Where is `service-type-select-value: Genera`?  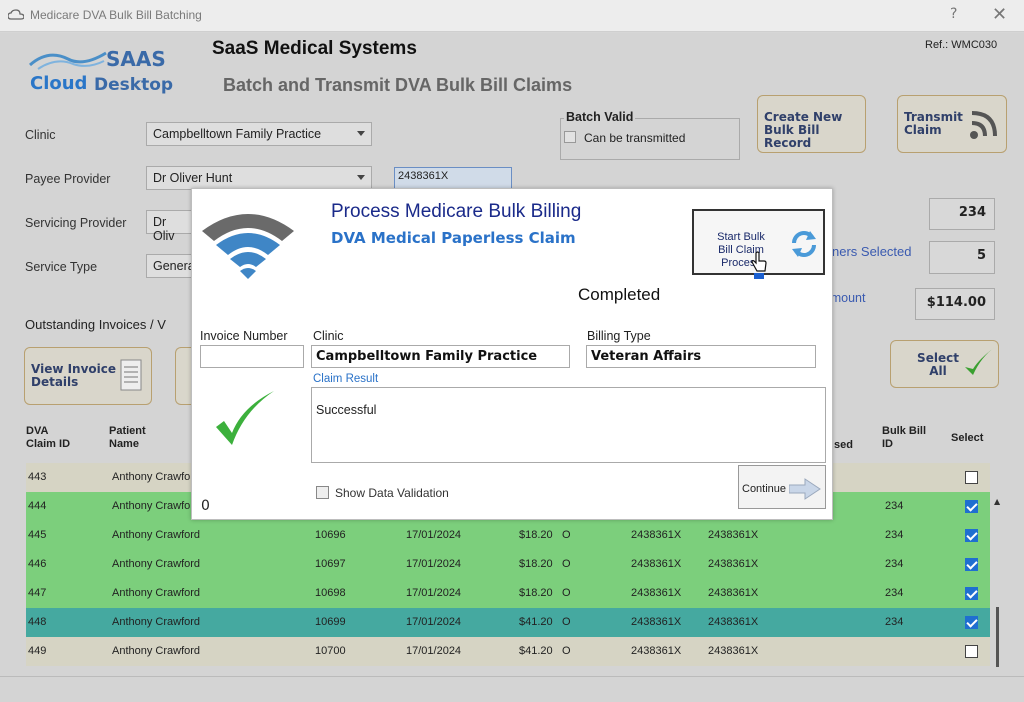
service-type-select-value: Genera is located at coordinates (174, 266).